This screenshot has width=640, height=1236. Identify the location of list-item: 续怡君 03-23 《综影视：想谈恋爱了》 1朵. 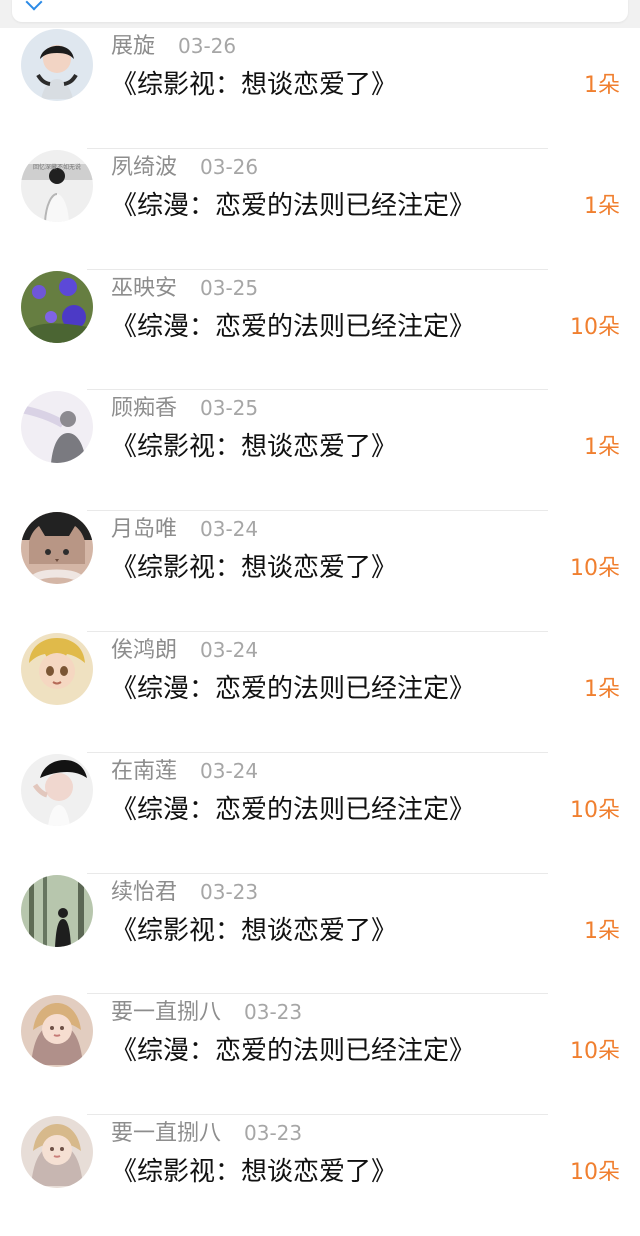
(320, 934).